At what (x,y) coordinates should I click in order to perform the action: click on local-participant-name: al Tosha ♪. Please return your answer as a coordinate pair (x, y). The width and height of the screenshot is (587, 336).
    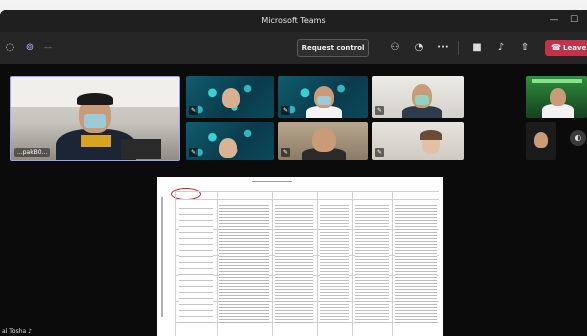
    Looking at the image, I should click on (17, 331).